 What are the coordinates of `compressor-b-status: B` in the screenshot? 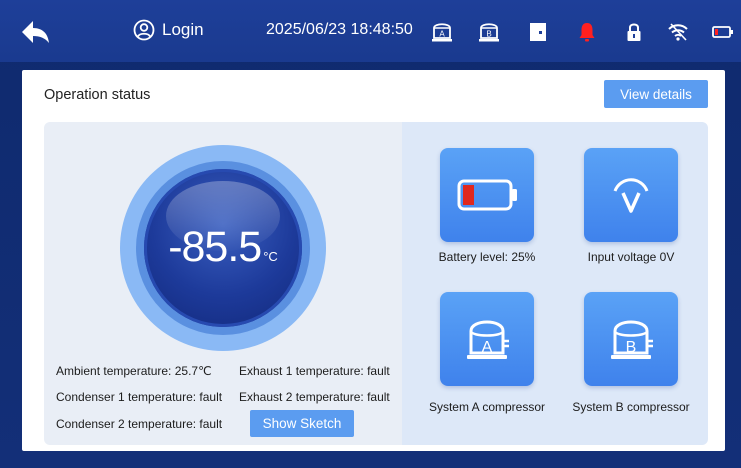 It's located at (489, 32).